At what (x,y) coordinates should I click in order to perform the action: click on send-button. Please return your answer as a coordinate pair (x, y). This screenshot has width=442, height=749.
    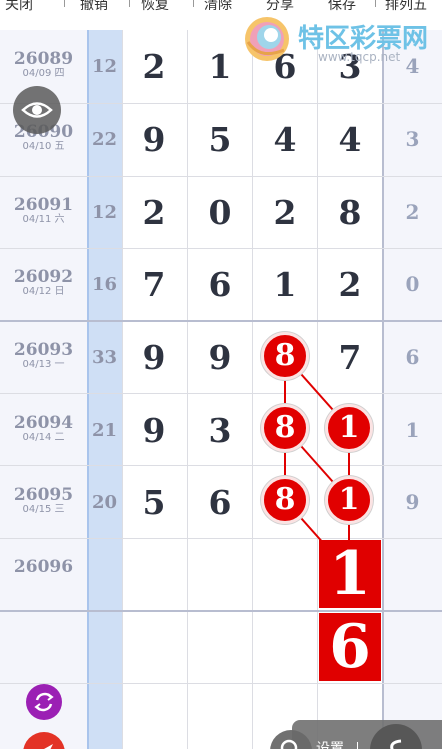
    Looking at the image, I should click on (44, 740).